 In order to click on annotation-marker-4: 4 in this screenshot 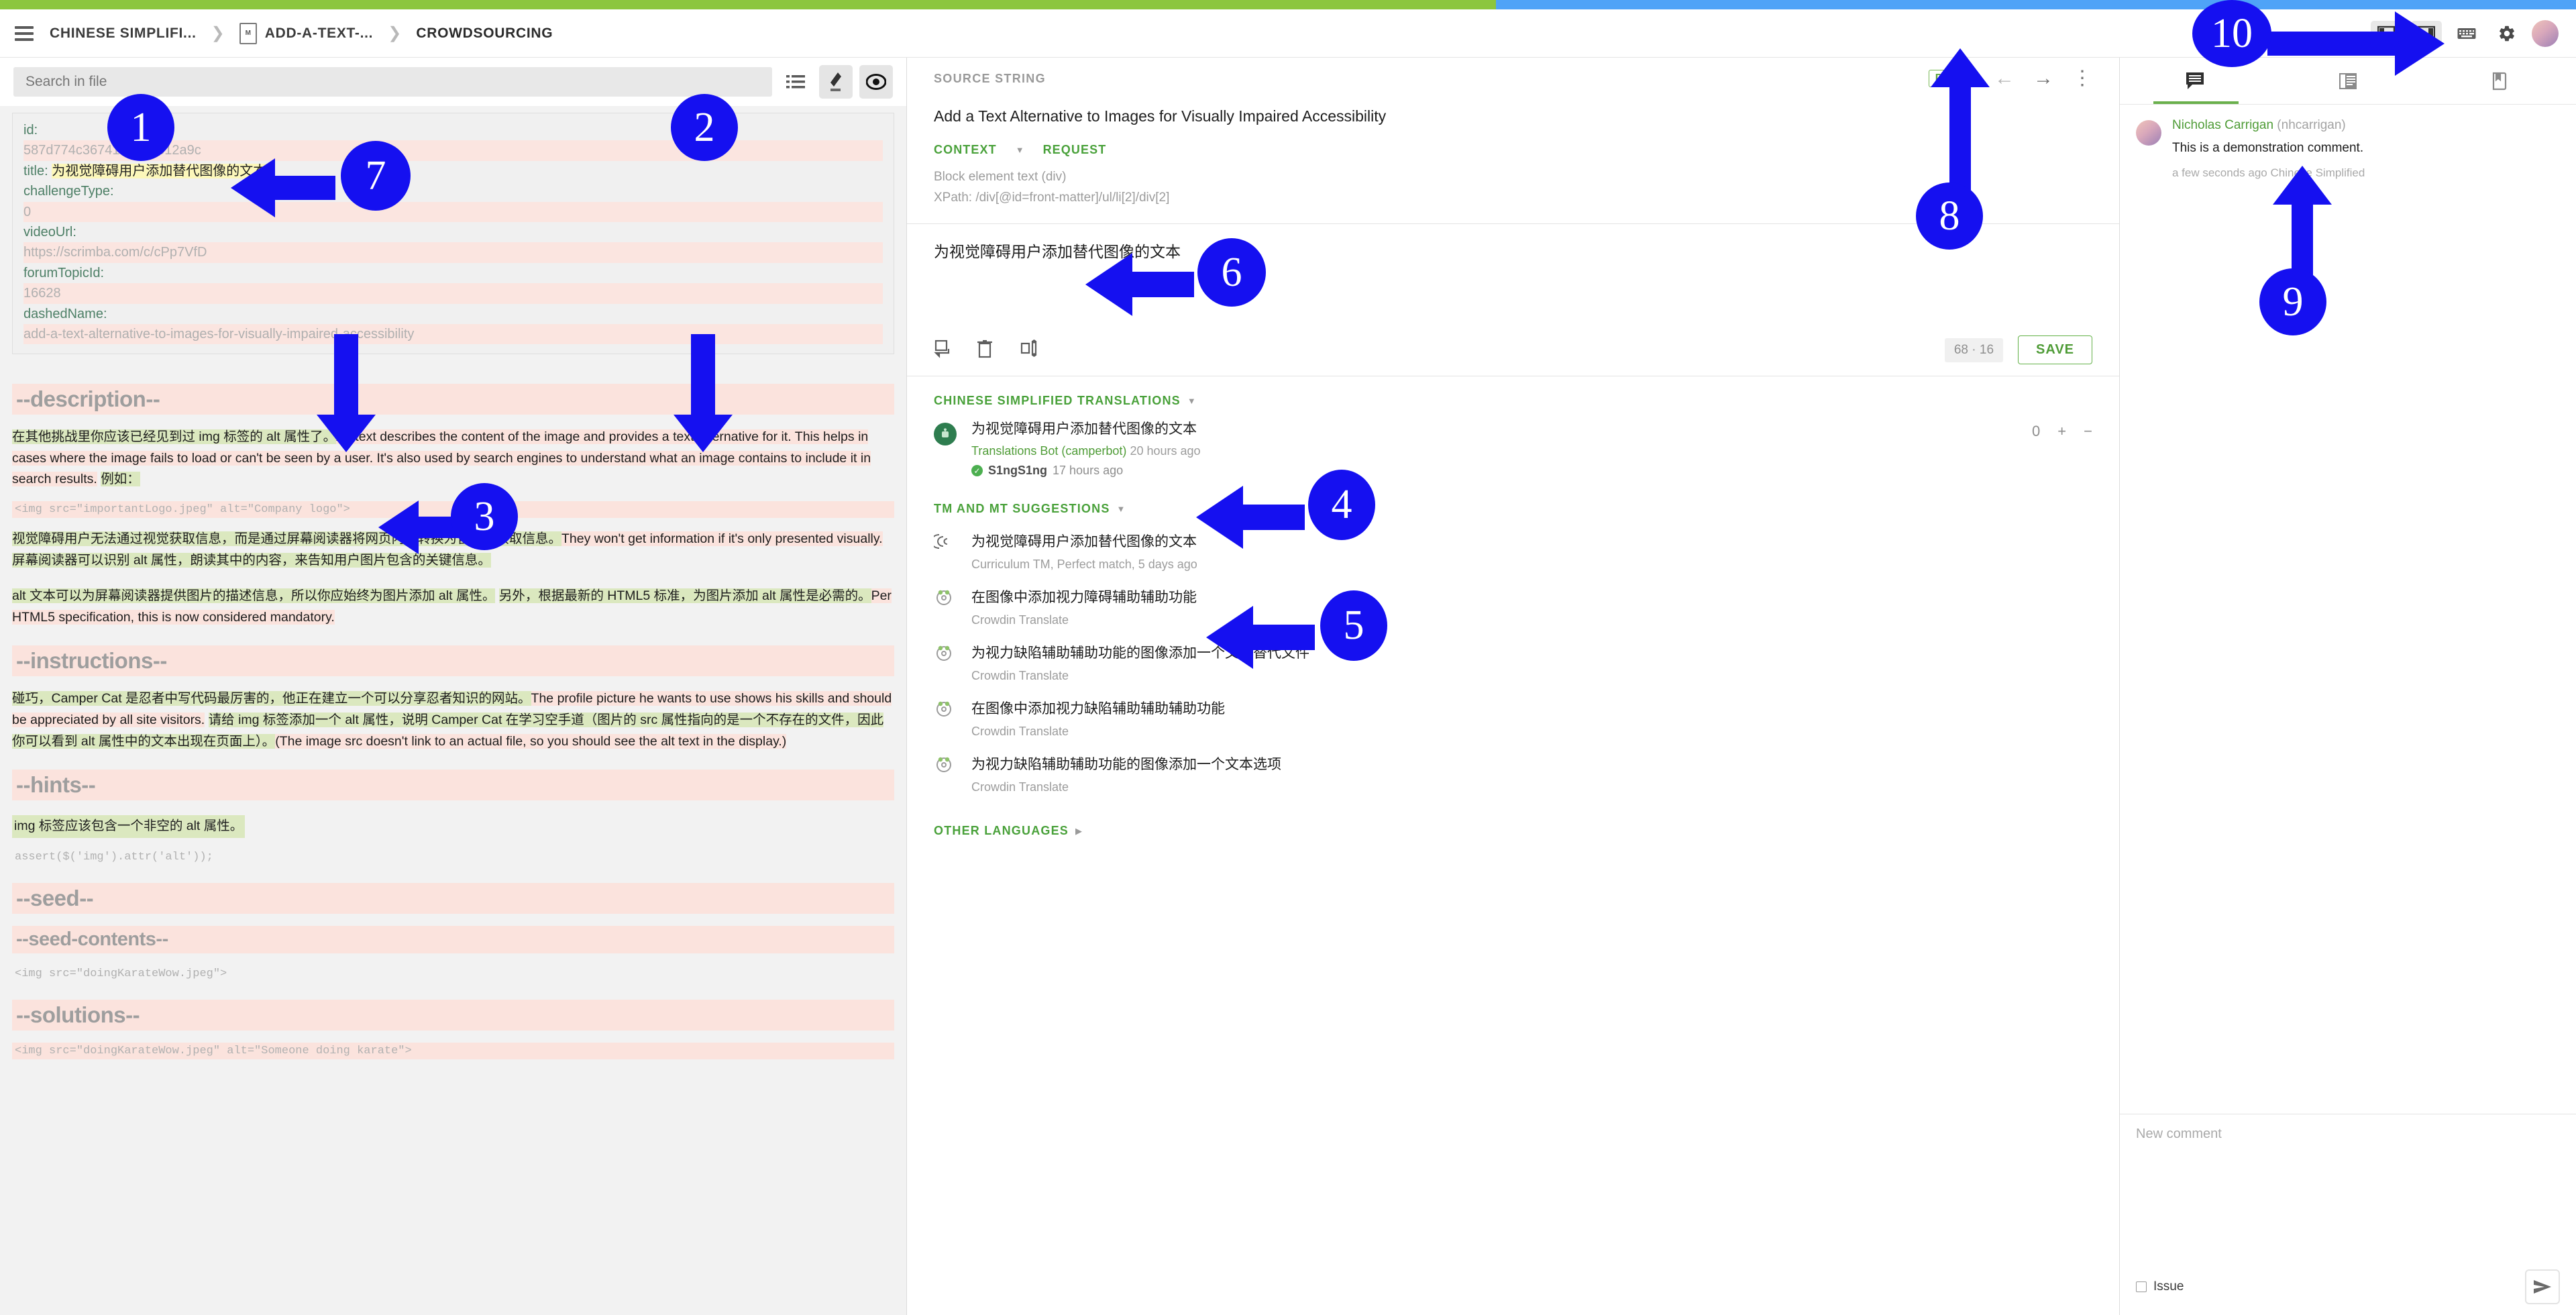, I will do `click(1341, 505)`.